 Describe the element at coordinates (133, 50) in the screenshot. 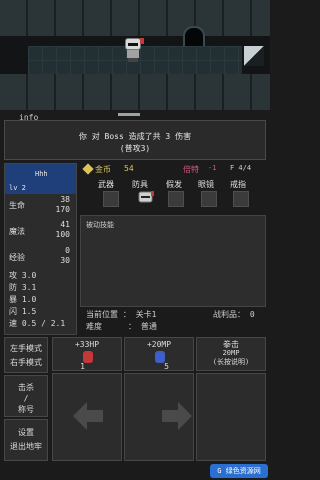

I see `hero-sprite` at that location.